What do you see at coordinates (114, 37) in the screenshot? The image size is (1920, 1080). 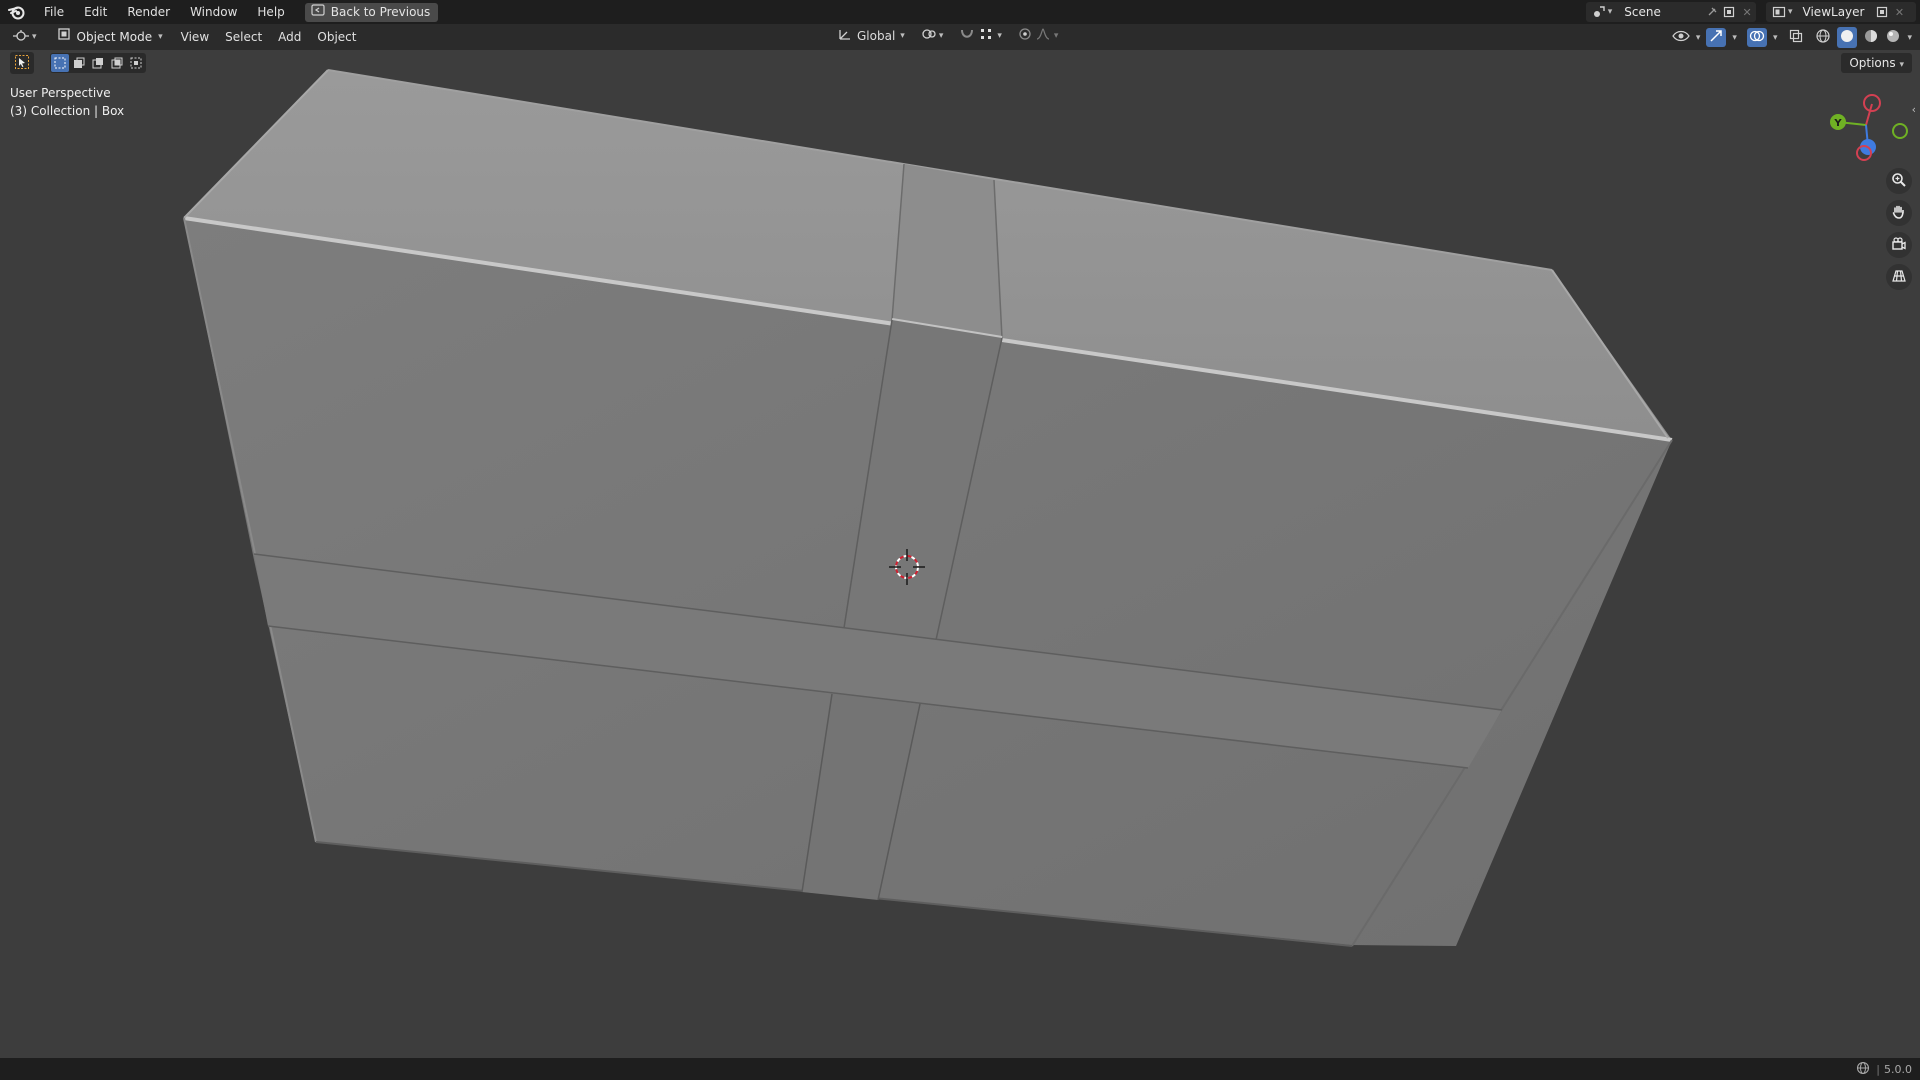 I see `object-mode-label: Object Mode` at bounding box center [114, 37].